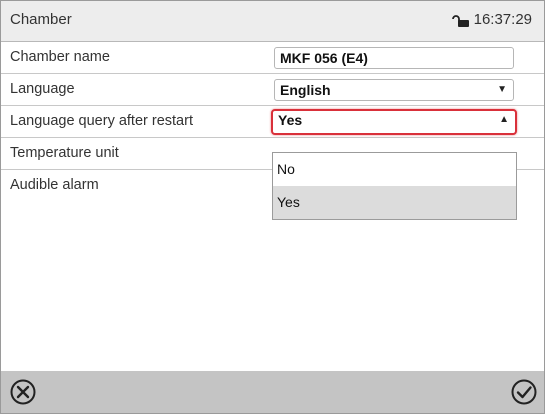  What do you see at coordinates (394, 90) in the screenshot?
I see `language-select: English ▼` at bounding box center [394, 90].